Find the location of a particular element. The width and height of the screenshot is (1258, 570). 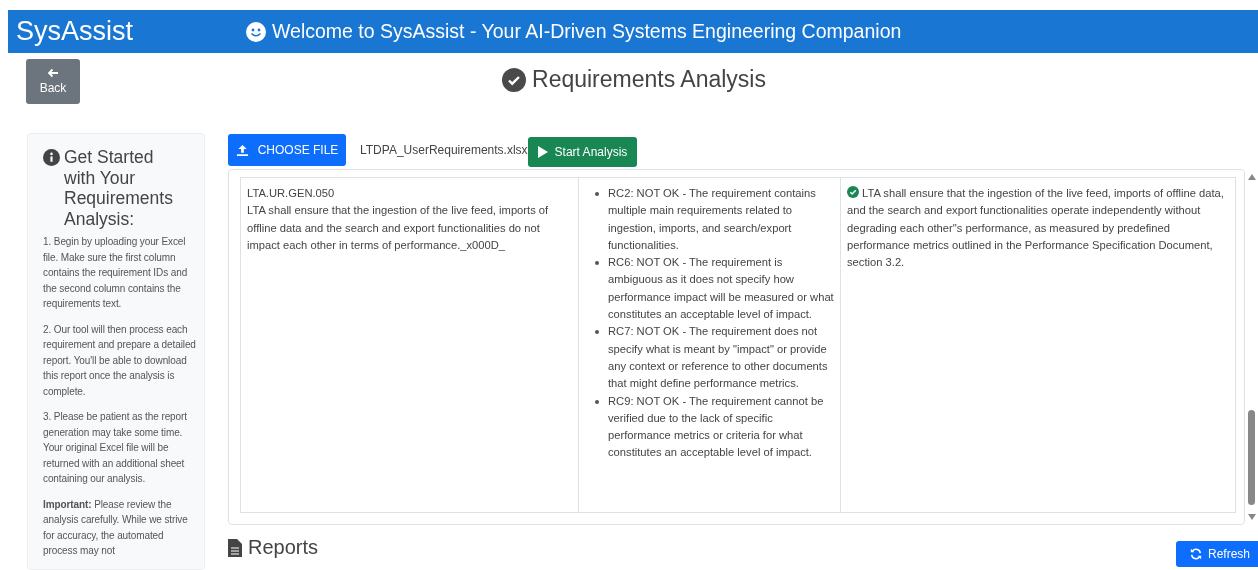

document-icon is located at coordinates (235, 547).